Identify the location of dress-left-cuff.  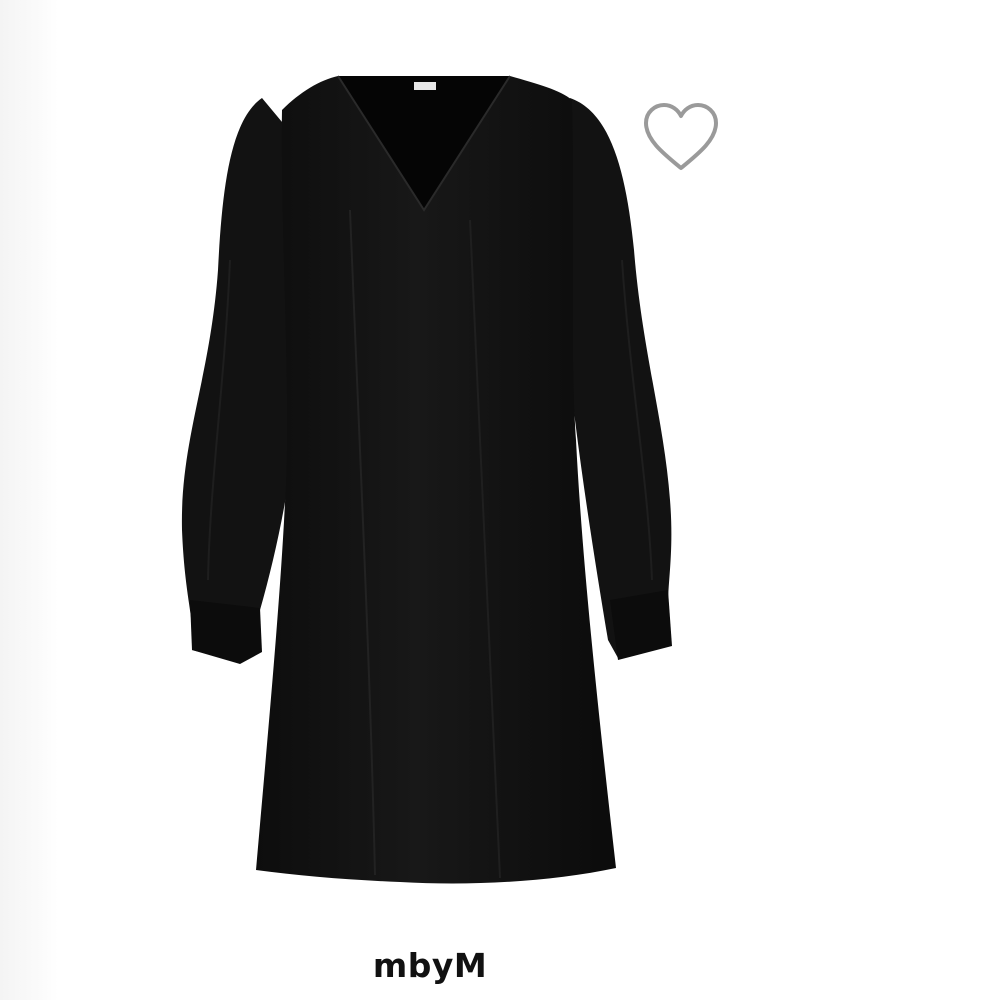
(226, 632).